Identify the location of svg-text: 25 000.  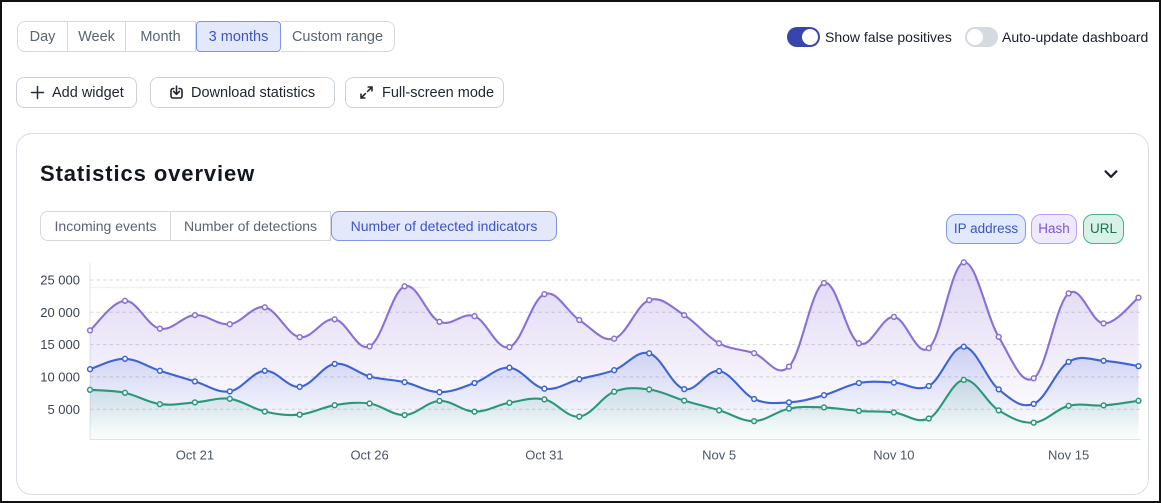
(60, 280).